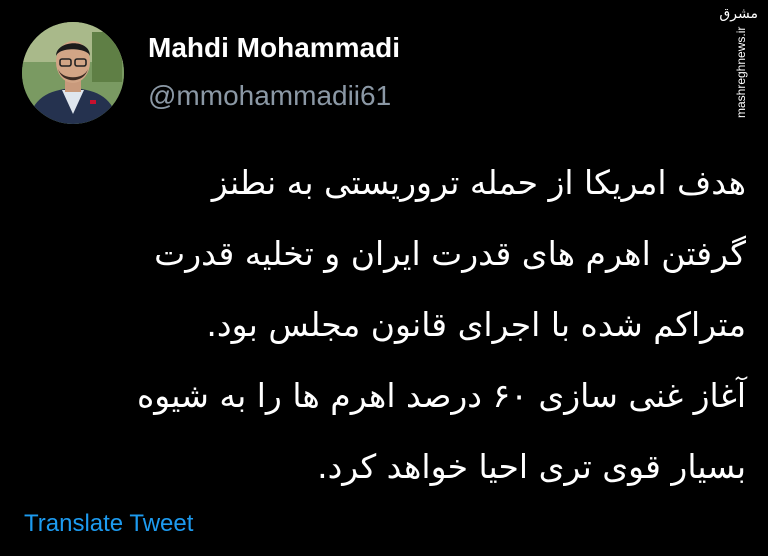 This screenshot has height=556, width=768. Describe the element at coordinates (738, 14) in the screenshot. I see `watermark-logo: مشرق` at that location.